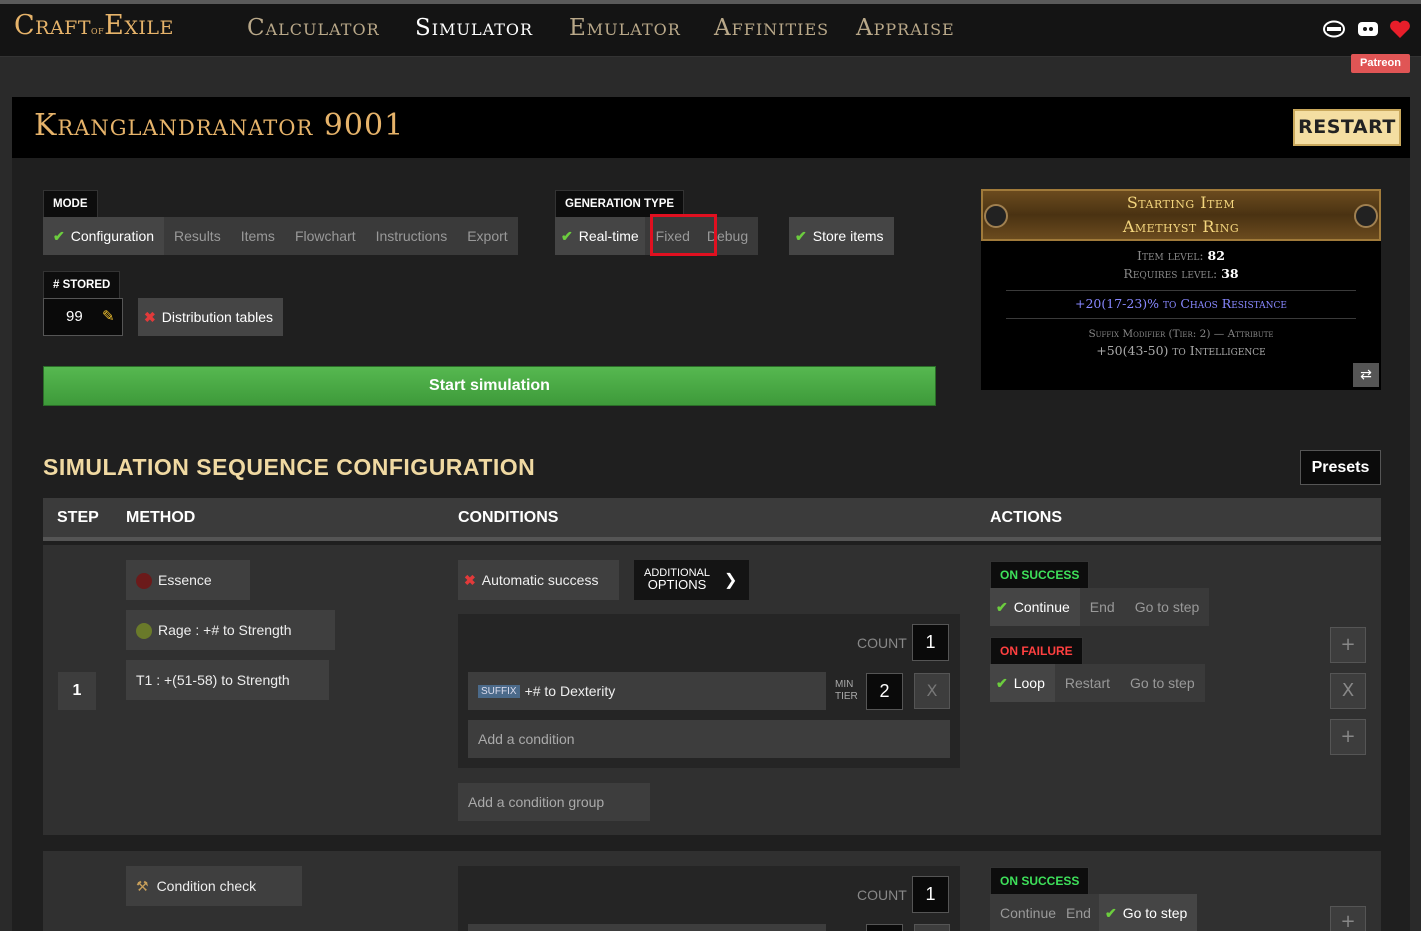  What do you see at coordinates (932, 927) in the screenshot?
I see `remove-condition-button` at bounding box center [932, 927].